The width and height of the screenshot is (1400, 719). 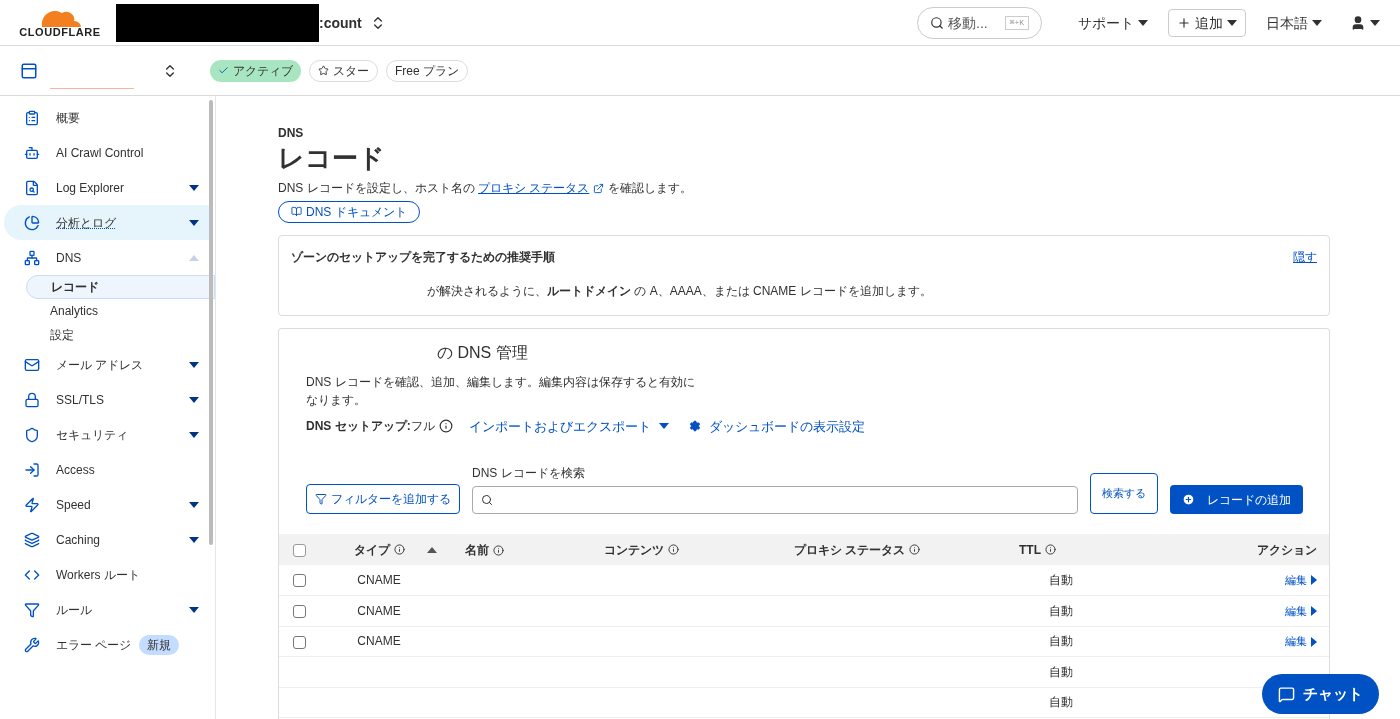 I want to click on chat-button: チャット, so click(x=1320, y=694).